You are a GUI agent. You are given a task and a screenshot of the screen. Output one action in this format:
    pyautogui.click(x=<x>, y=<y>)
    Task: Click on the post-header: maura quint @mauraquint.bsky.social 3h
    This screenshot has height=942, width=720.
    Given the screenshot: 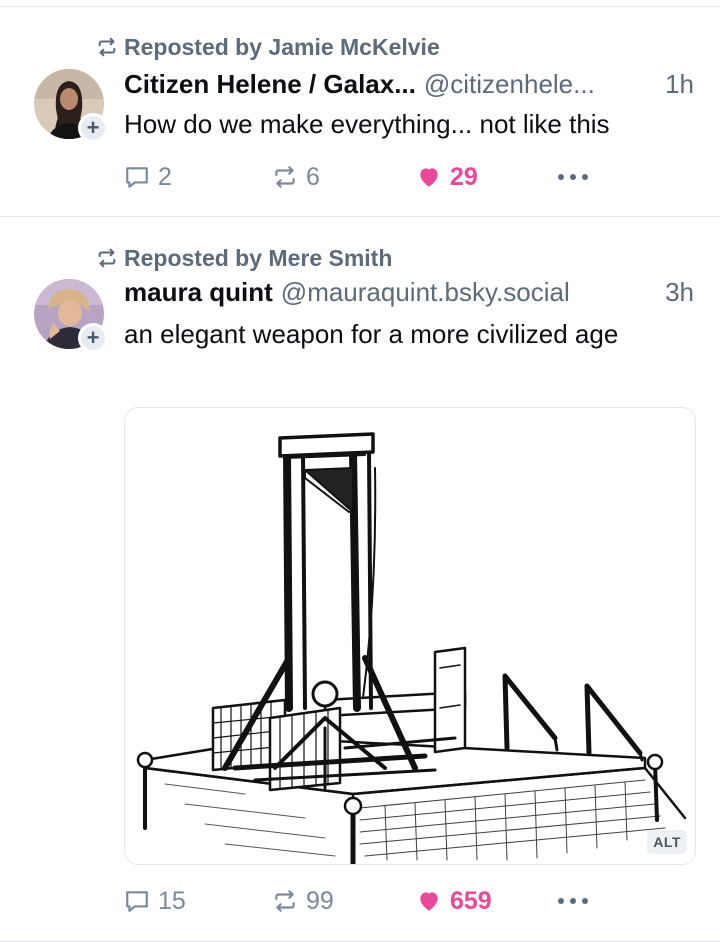 What is the action you would take?
    pyautogui.click(x=409, y=294)
    